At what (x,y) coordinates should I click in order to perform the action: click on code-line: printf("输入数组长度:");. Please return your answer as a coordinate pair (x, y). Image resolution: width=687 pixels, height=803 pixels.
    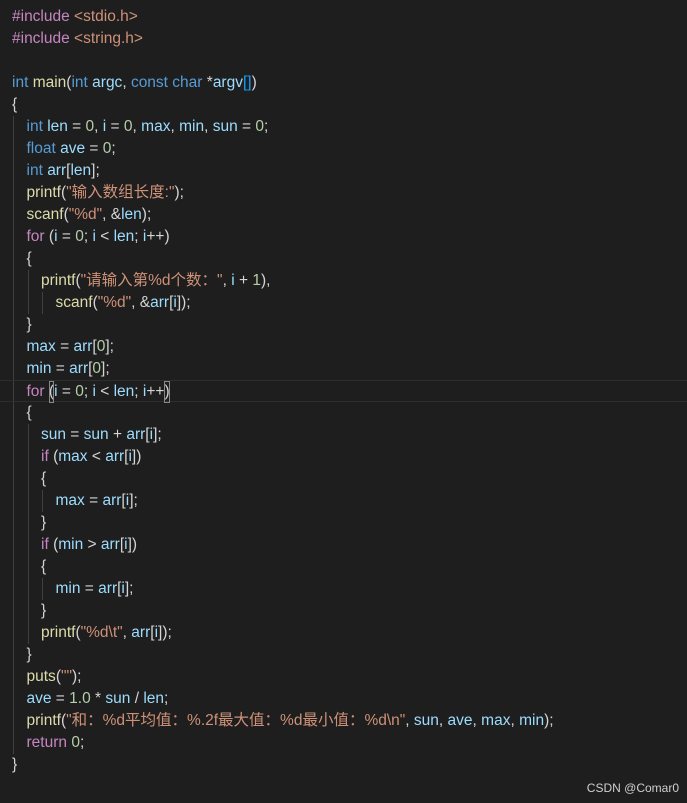
    Looking at the image, I should click on (343, 193).